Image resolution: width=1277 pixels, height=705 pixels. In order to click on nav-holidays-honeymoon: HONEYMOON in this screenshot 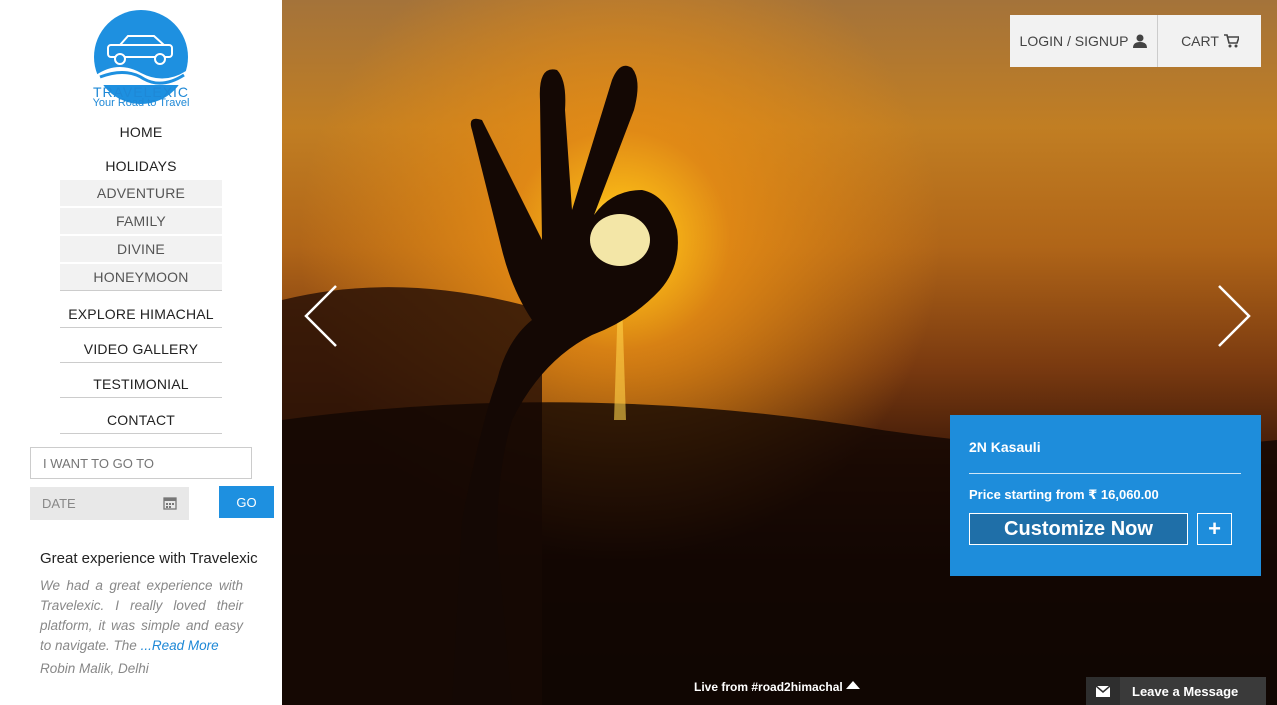, I will do `click(141, 277)`.